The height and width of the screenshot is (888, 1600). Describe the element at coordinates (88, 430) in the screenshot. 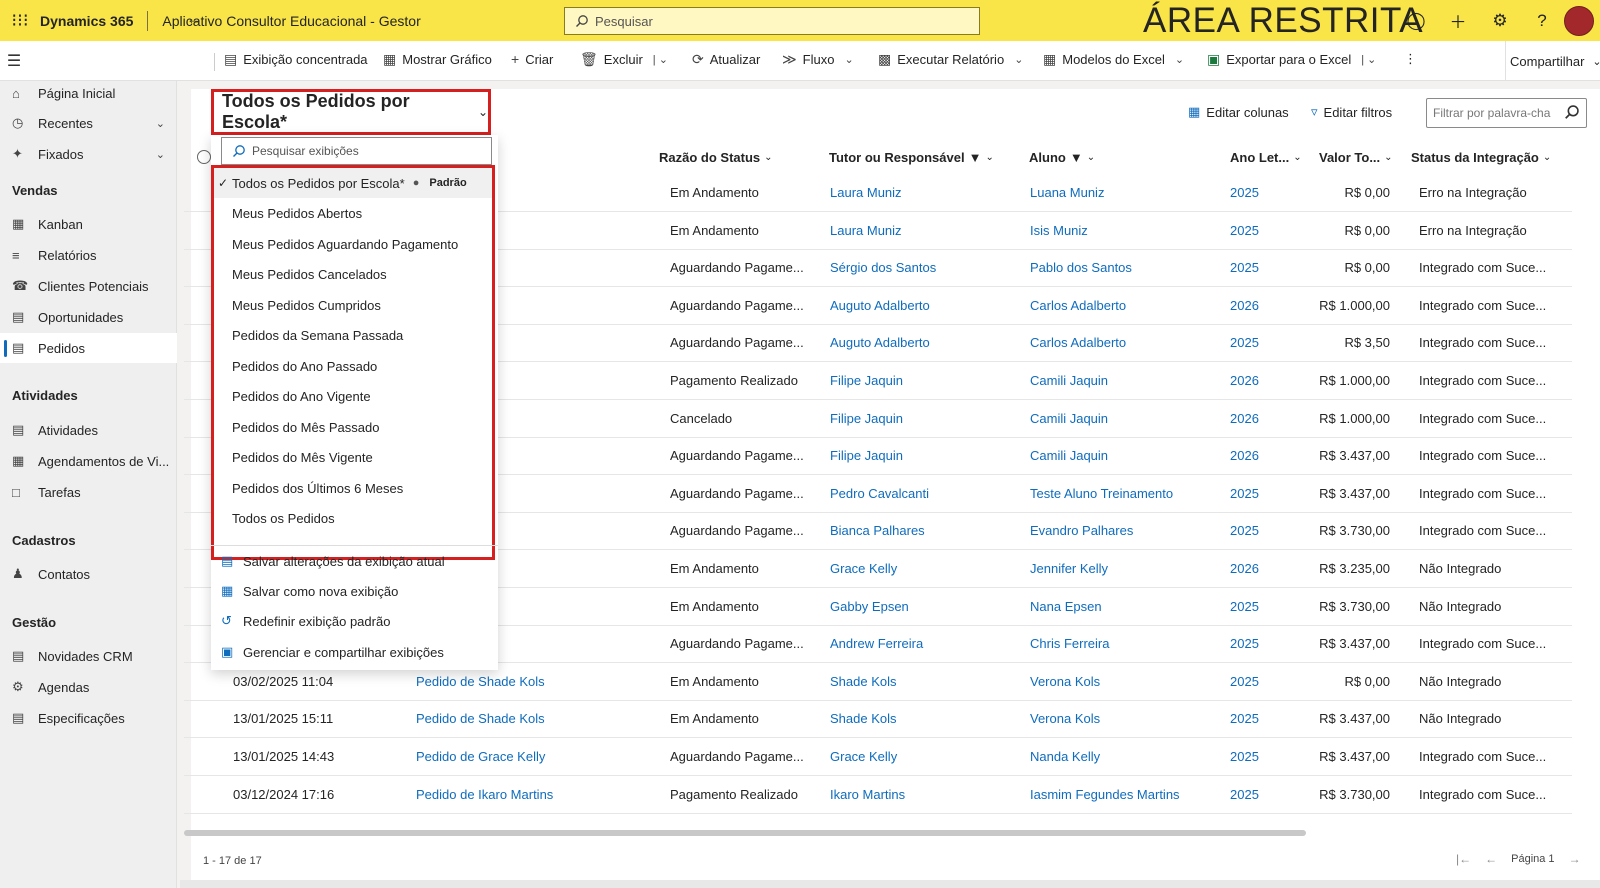

I see `sidebar-item-activities: ▤ Atividades` at that location.